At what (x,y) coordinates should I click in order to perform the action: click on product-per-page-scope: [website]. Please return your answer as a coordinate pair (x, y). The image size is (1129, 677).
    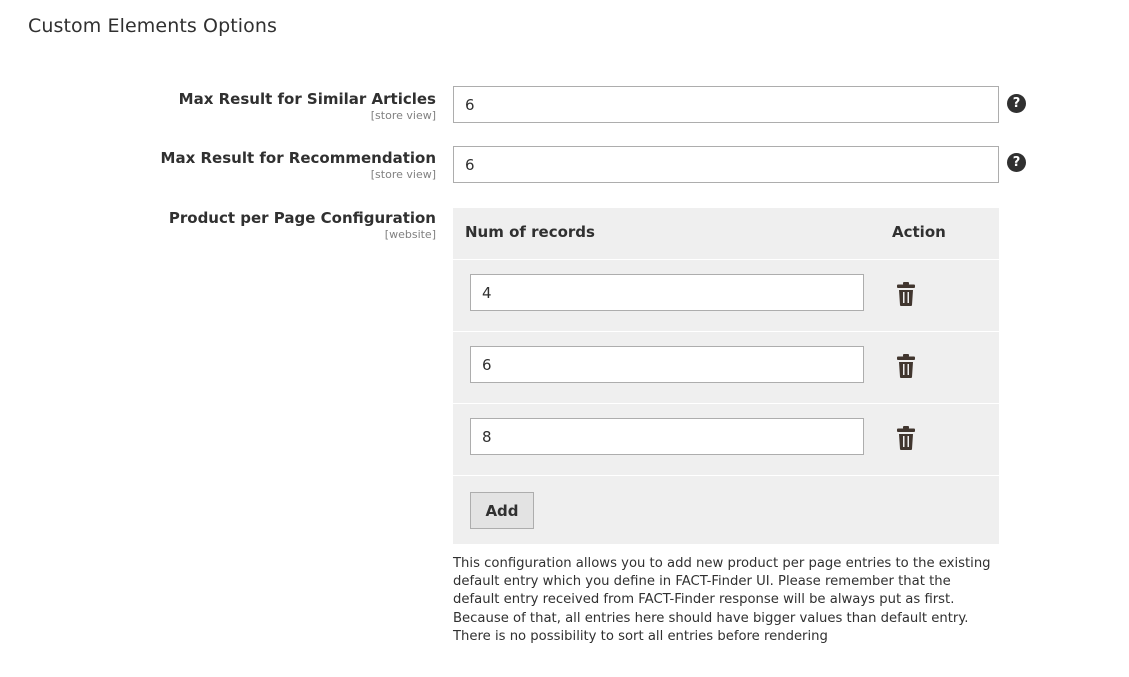
    Looking at the image, I should click on (410, 234).